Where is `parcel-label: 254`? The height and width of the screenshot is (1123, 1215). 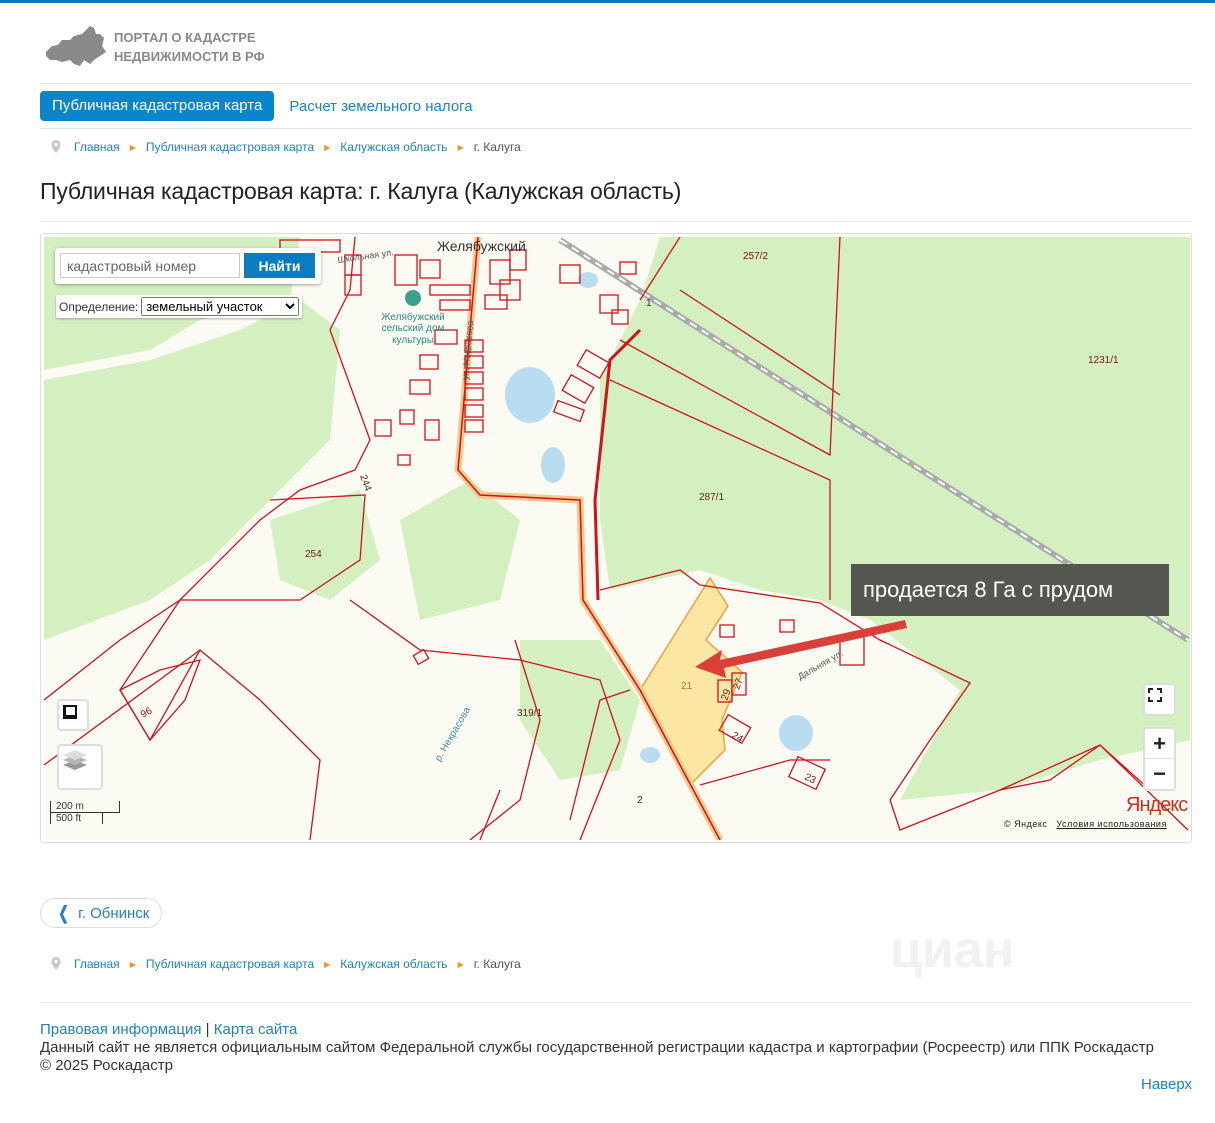 parcel-label: 254 is located at coordinates (313, 554).